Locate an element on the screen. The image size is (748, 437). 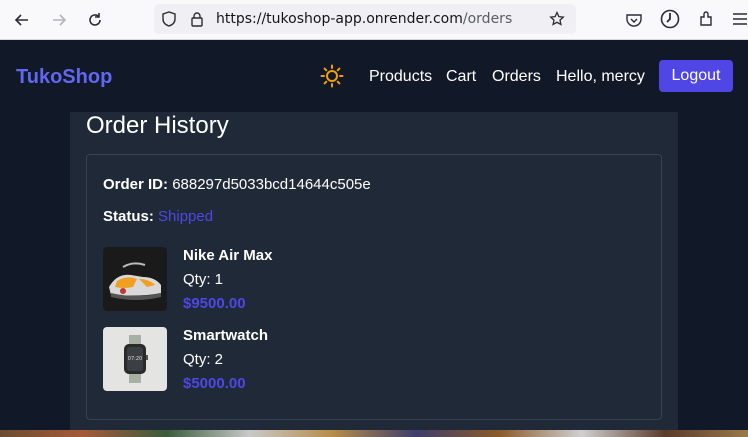
nav-orders: Orders is located at coordinates (516, 77).